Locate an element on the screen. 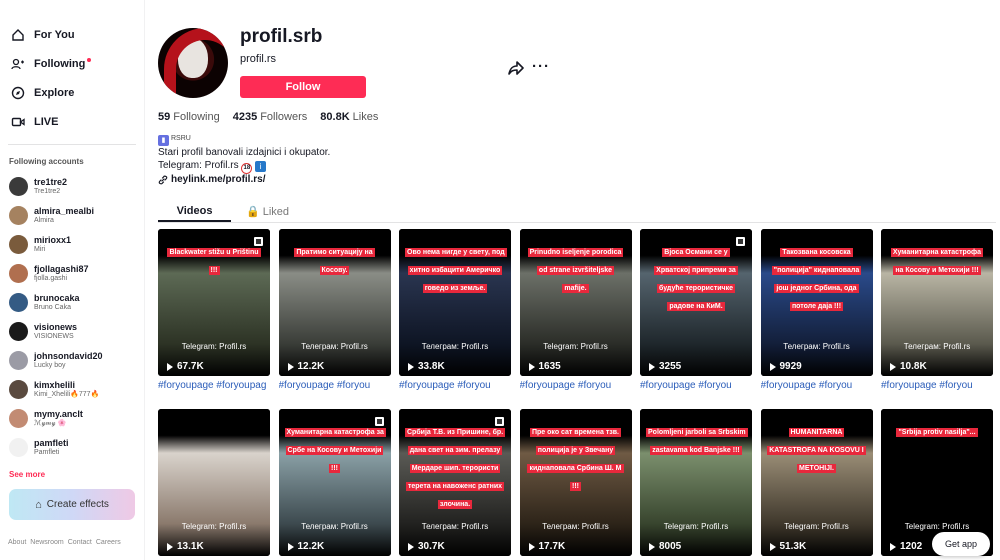 This screenshot has height=560, width=1000. view-count: 51.3K is located at coordinates (788, 546).